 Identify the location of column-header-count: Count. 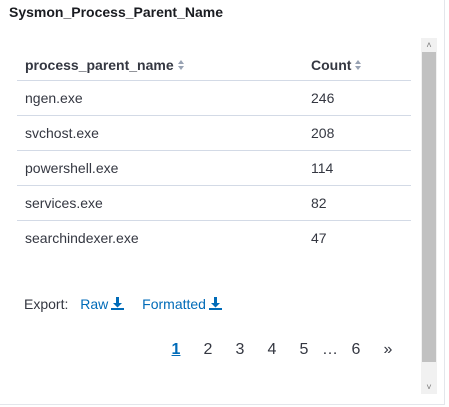
(357, 65).